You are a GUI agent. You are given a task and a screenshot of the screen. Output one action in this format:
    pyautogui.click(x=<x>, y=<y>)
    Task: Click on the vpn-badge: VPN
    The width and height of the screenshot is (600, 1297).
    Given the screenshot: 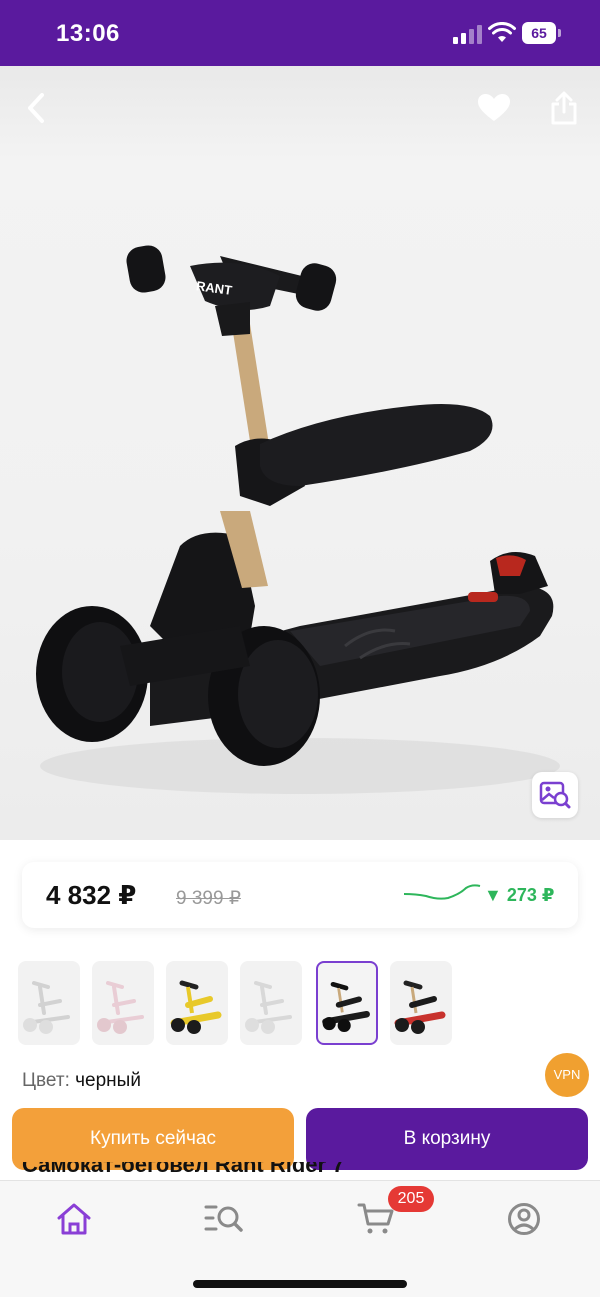 What is the action you would take?
    pyautogui.click(x=567, y=1075)
    